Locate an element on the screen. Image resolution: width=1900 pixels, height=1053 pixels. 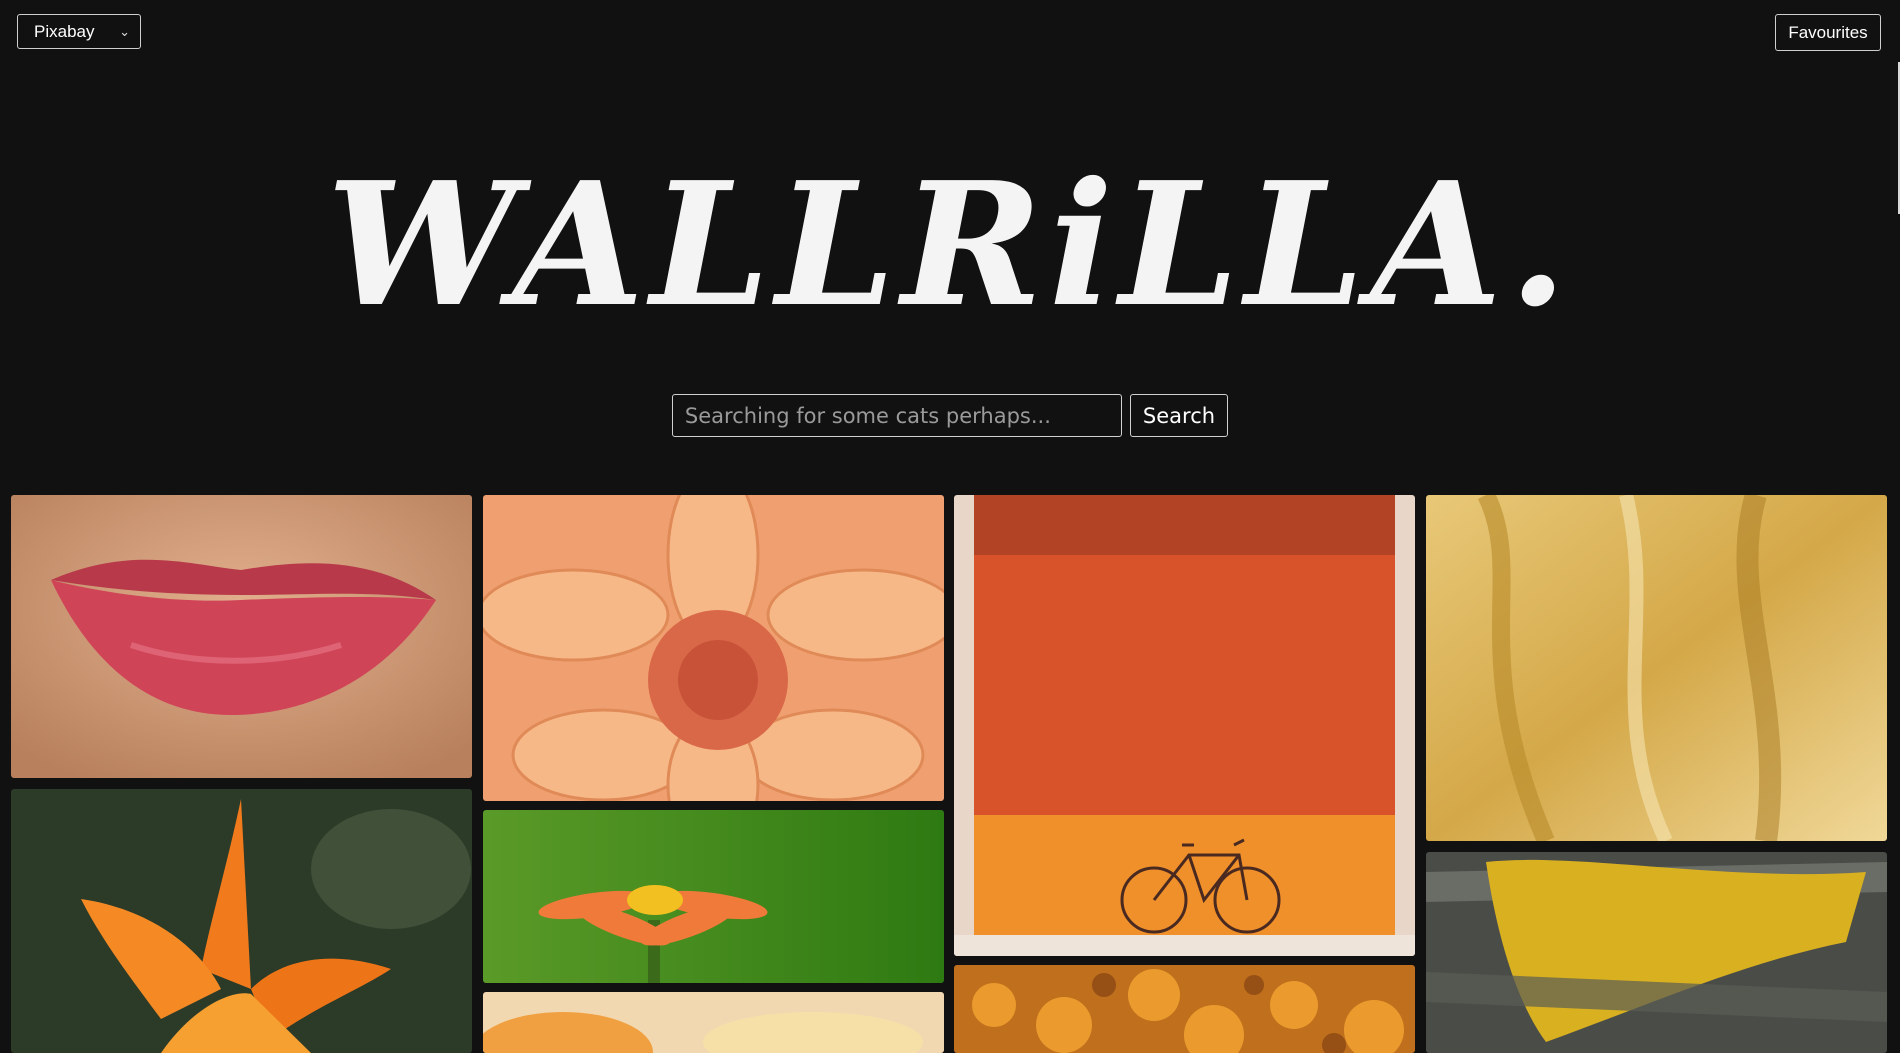
gallery-image-dahlia is located at coordinates (713, 648).